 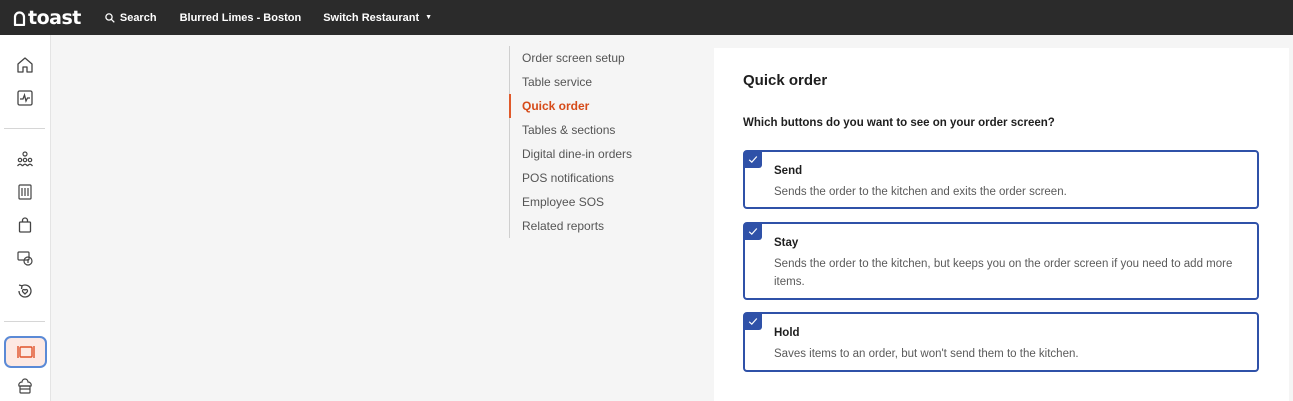 I want to click on stay-checkbox, so click(x=753, y=231).